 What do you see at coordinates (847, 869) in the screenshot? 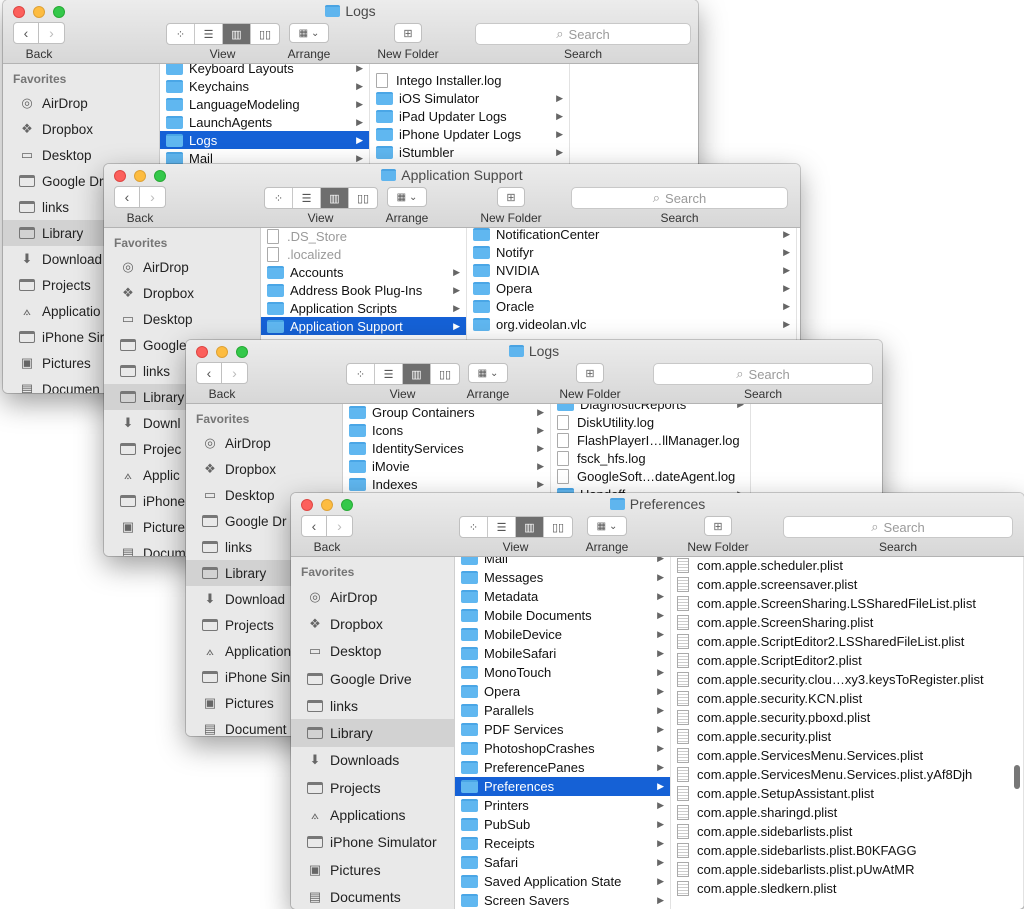
I see `list-item: com.apple.sidebarlists.plist.pUwAtMR` at bounding box center [847, 869].